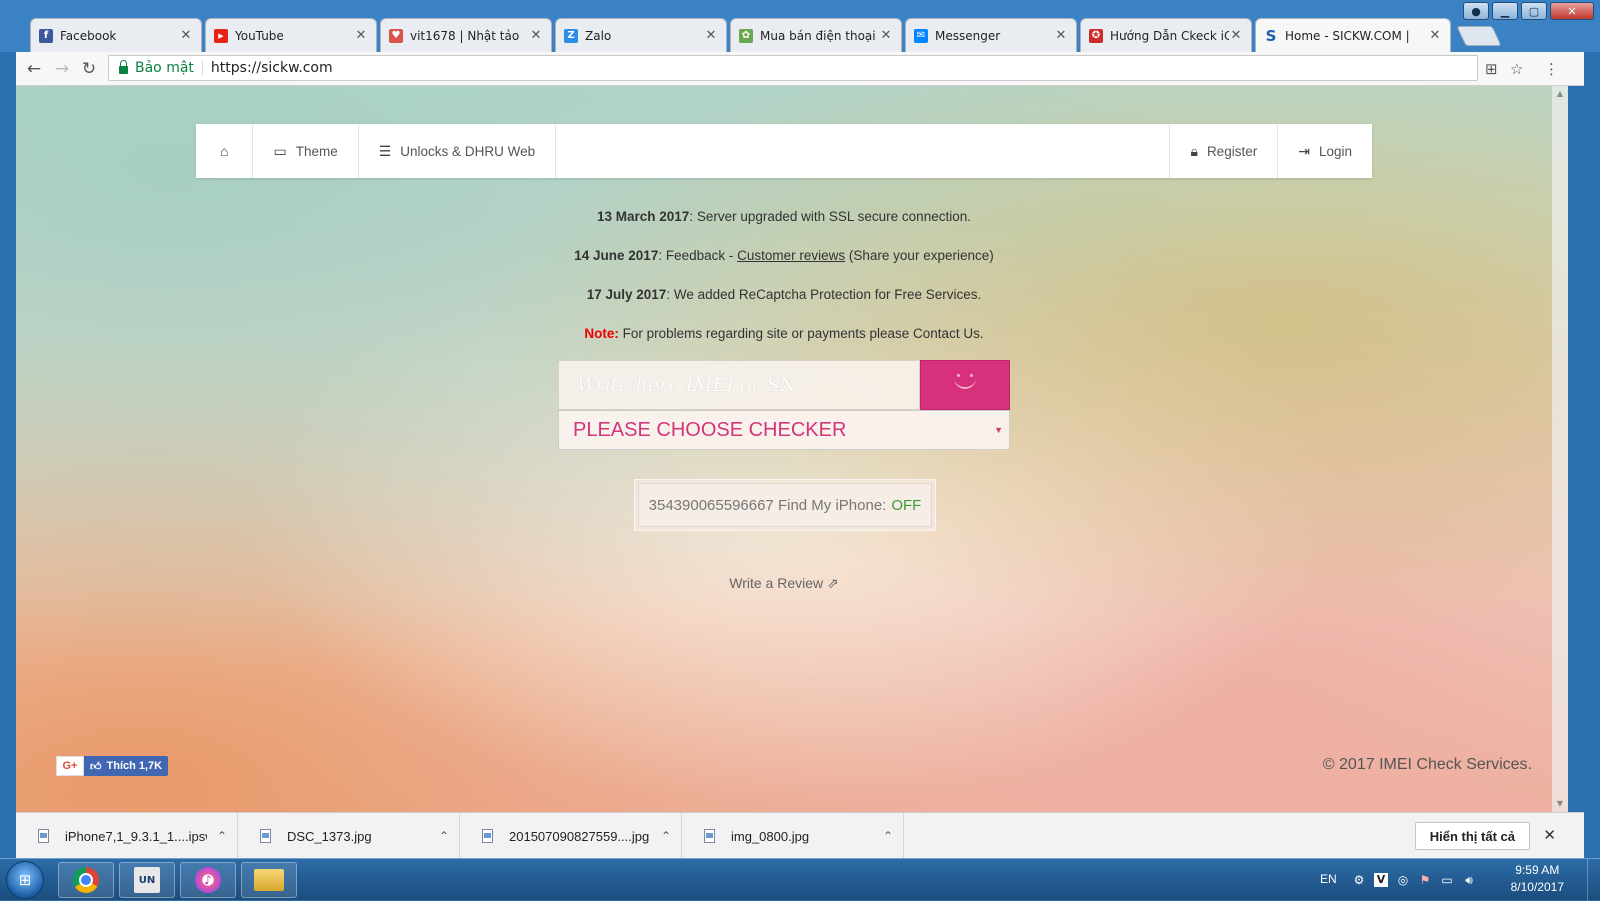 The image size is (1600, 901). What do you see at coordinates (46, 35) in the screenshot?
I see `facebook-icon: f` at bounding box center [46, 35].